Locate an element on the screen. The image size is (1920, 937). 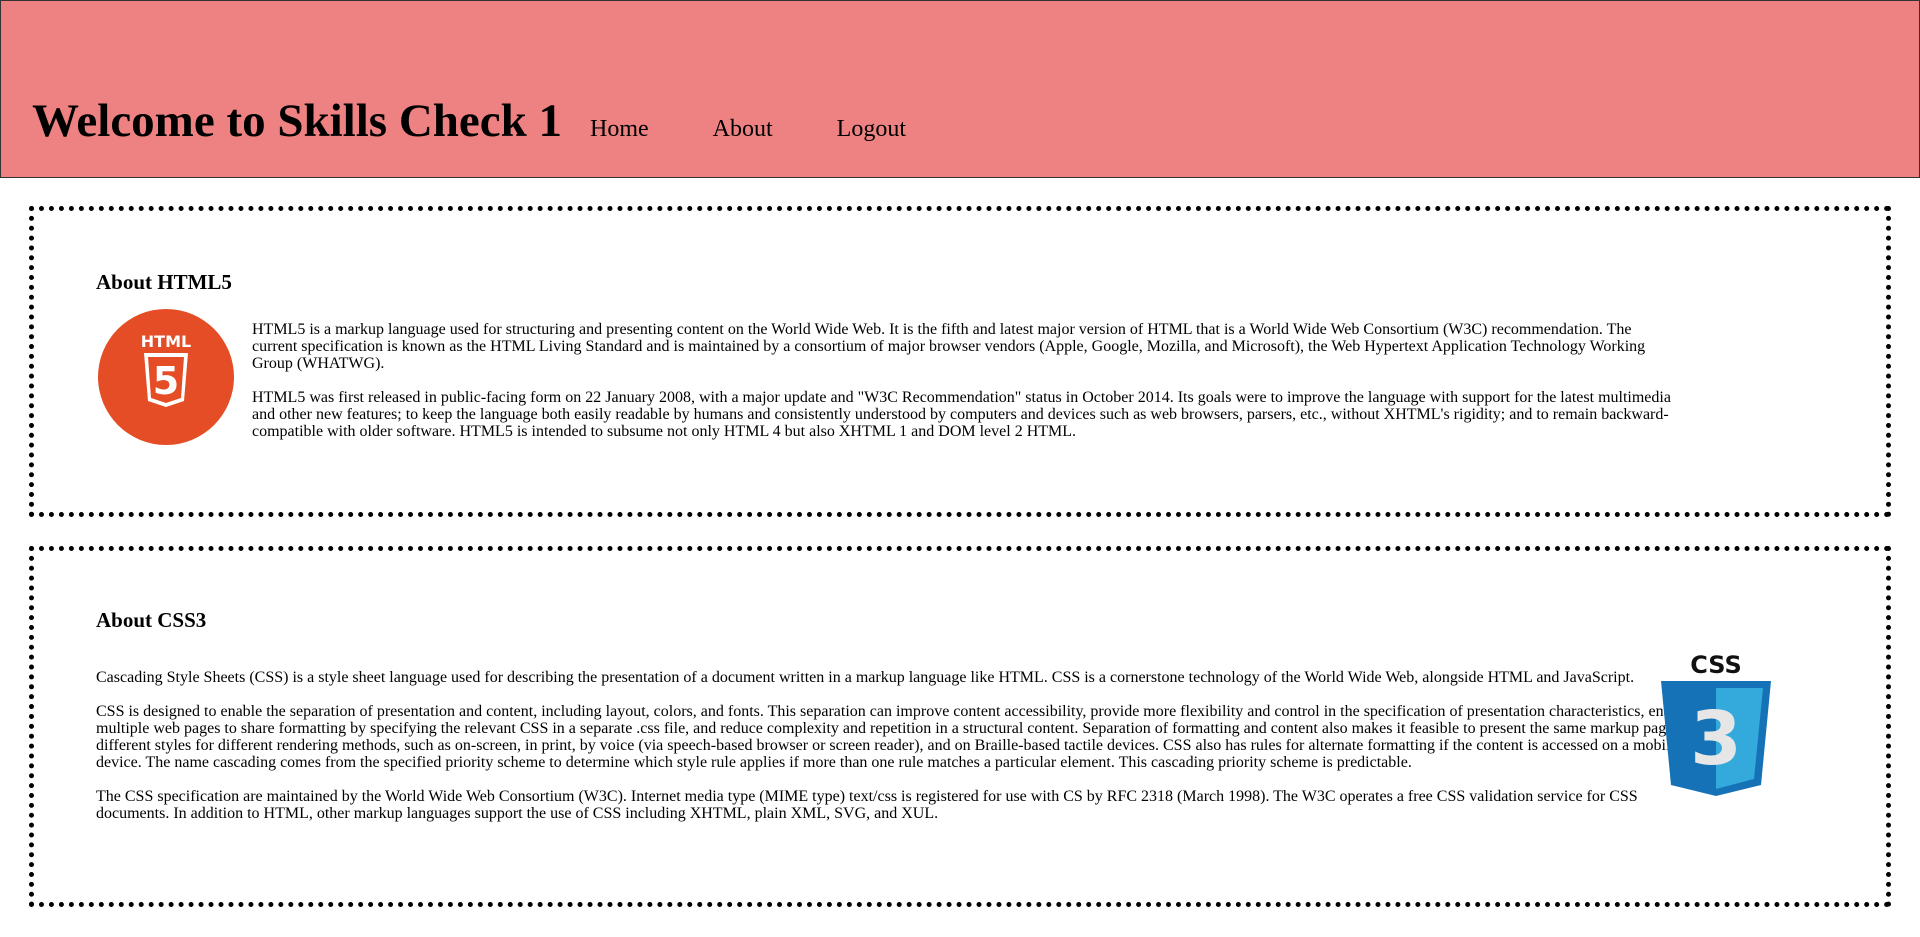
nav-about-link: About is located at coordinates (743, 129).